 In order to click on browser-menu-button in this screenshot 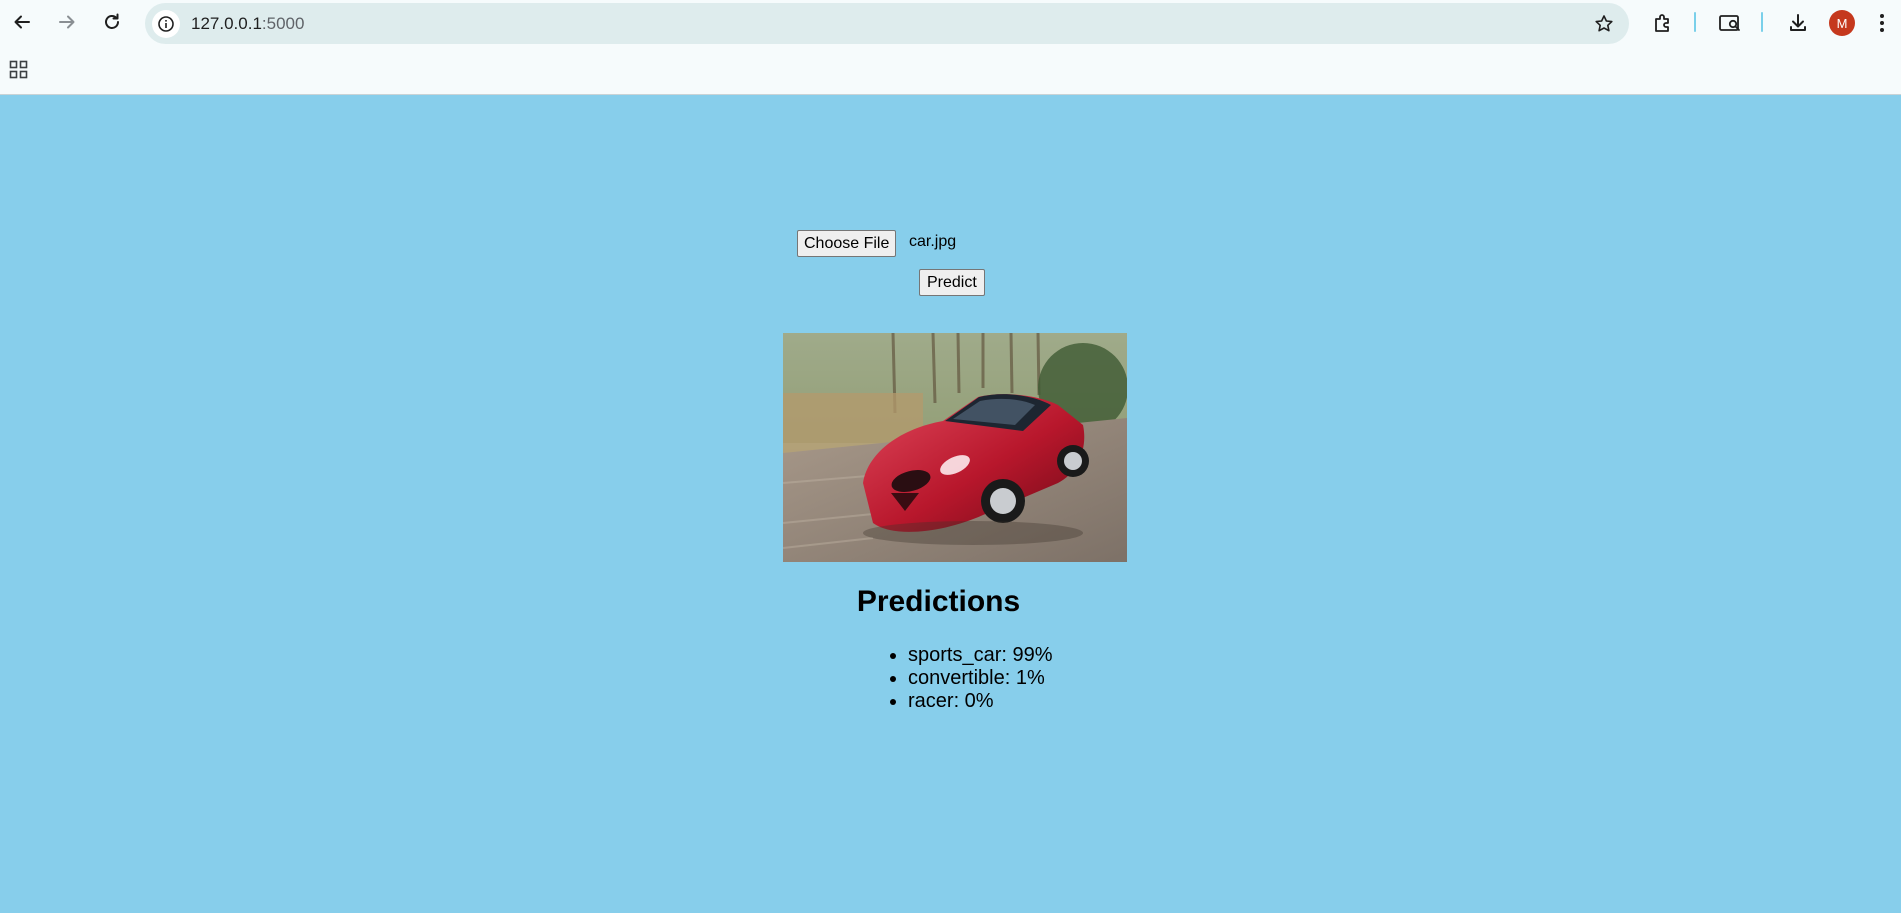, I will do `click(1882, 23)`.